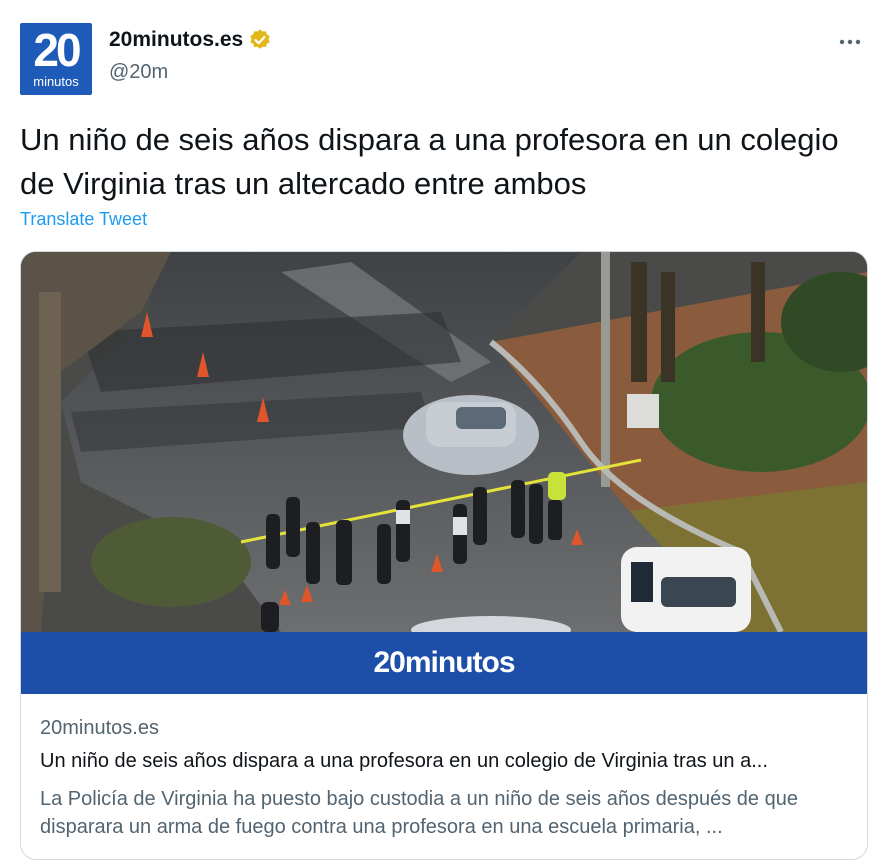  What do you see at coordinates (83, 219) in the screenshot?
I see `translate-tweet-link: Translate Tweet` at bounding box center [83, 219].